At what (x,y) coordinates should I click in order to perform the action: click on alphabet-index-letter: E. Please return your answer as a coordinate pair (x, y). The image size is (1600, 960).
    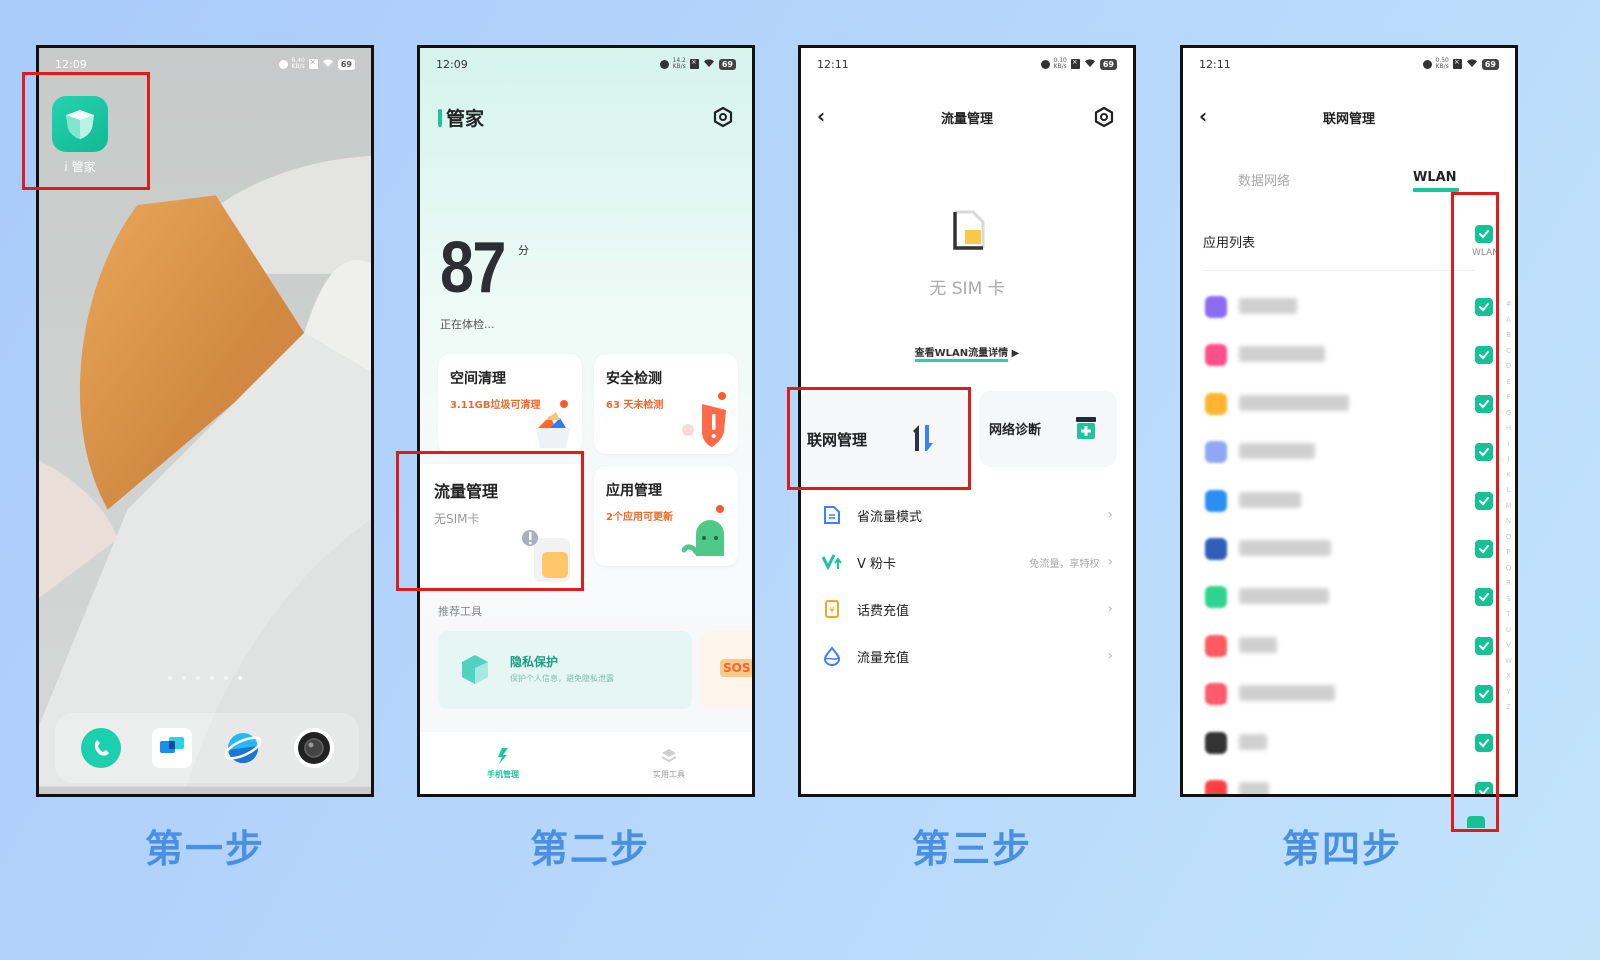
    Looking at the image, I should click on (1508, 383).